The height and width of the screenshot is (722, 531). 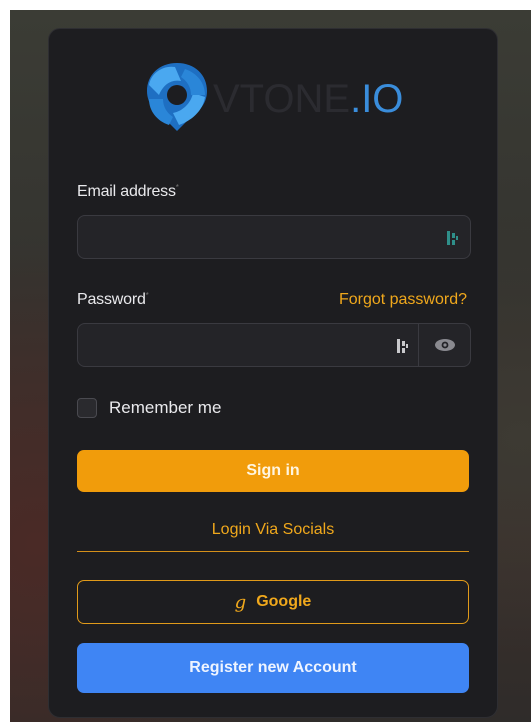 I want to click on google-login-button: g Google, so click(x=273, y=602).